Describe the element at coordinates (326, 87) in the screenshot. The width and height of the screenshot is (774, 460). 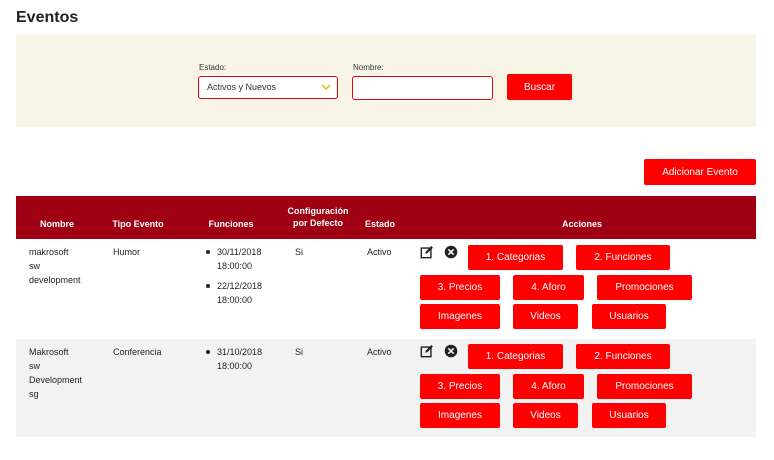
I see `chevron-down-icon` at that location.